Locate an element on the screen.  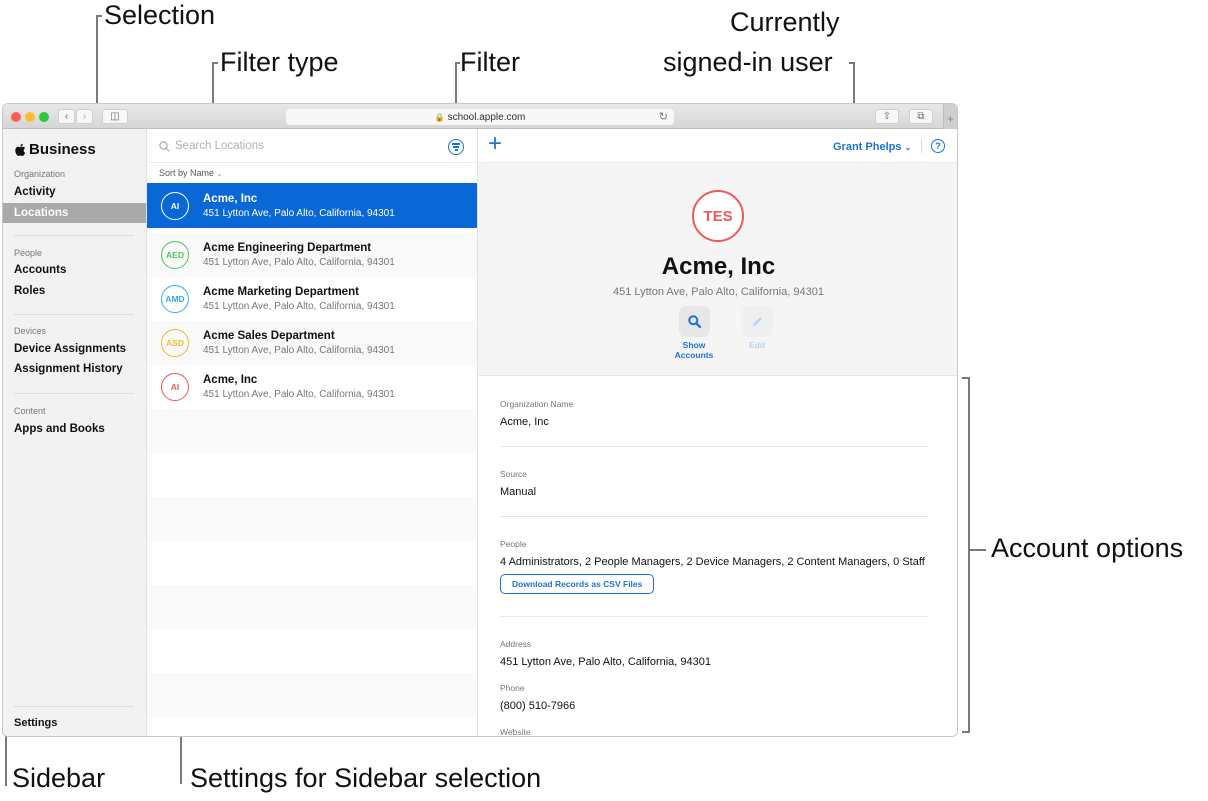
callout-current-user-line1: Currently is located at coordinates (785, 22).